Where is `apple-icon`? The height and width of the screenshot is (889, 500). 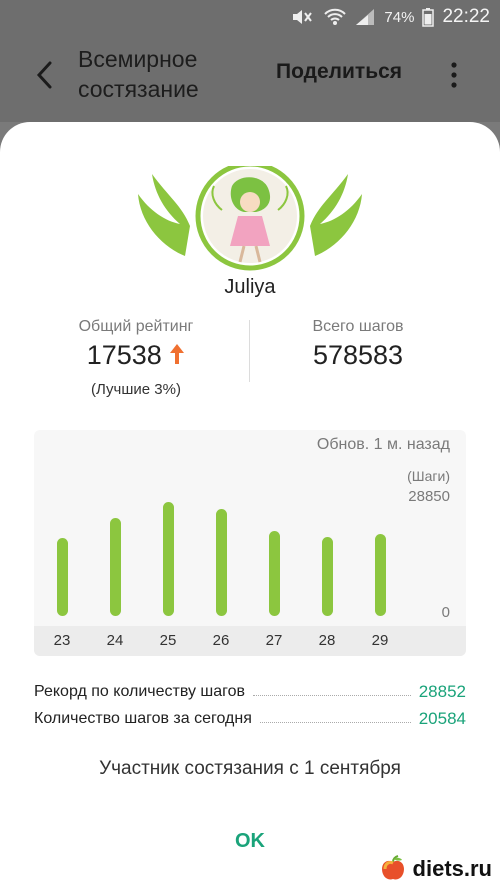
apple-icon is located at coordinates (392, 867).